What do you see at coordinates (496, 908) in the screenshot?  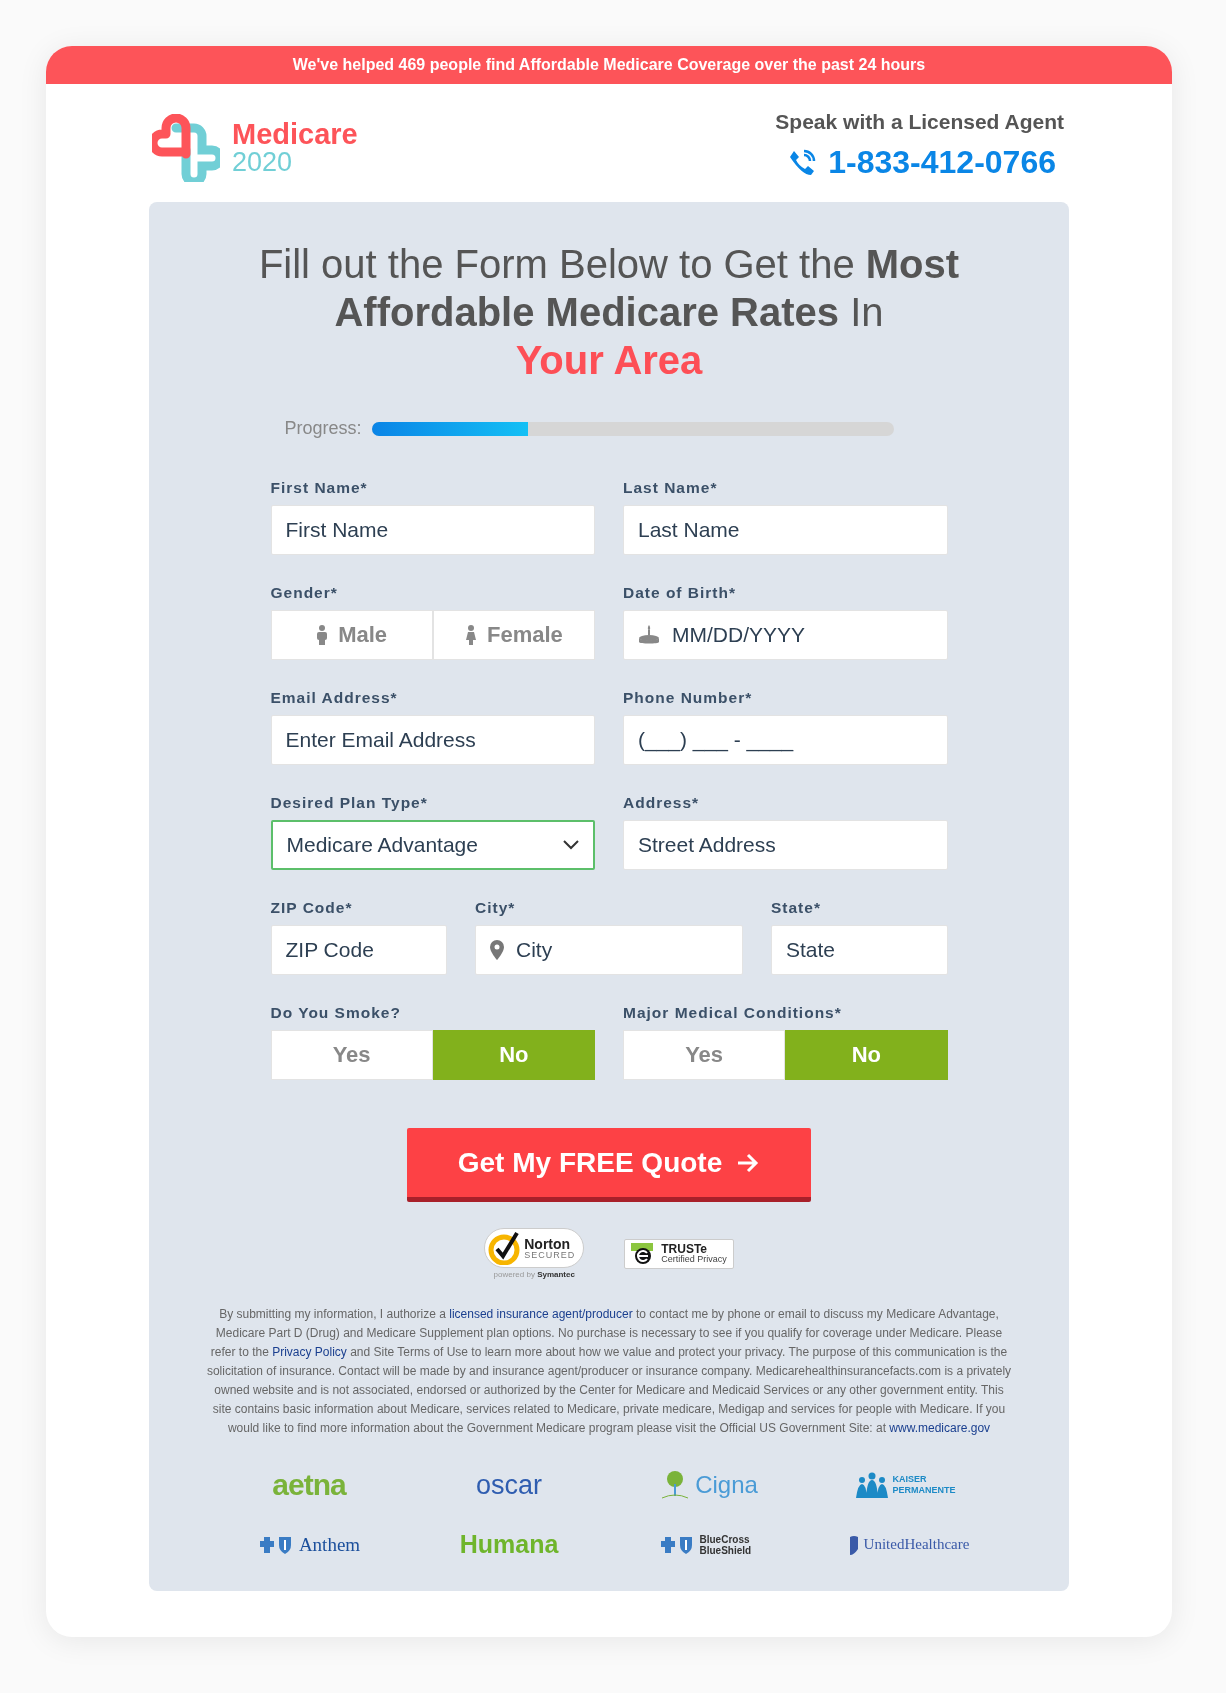 I see `field-label: City*` at bounding box center [496, 908].